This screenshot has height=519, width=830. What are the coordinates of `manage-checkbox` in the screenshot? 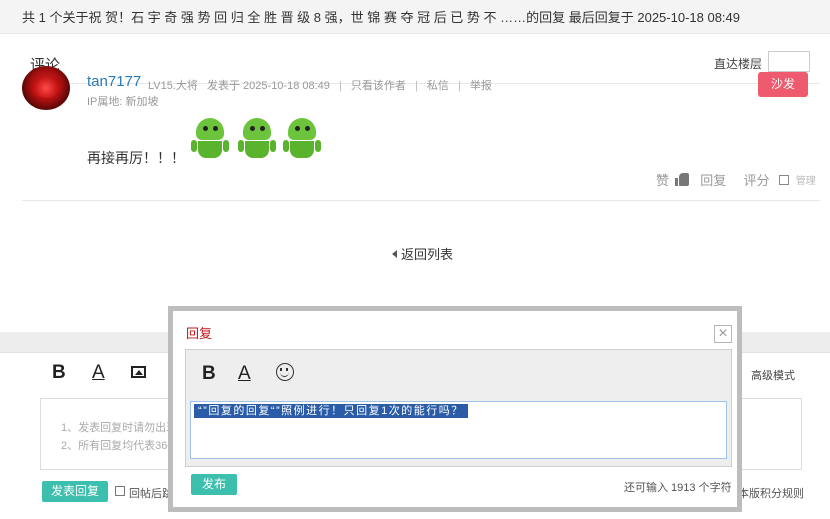 It's located at (784, 179).